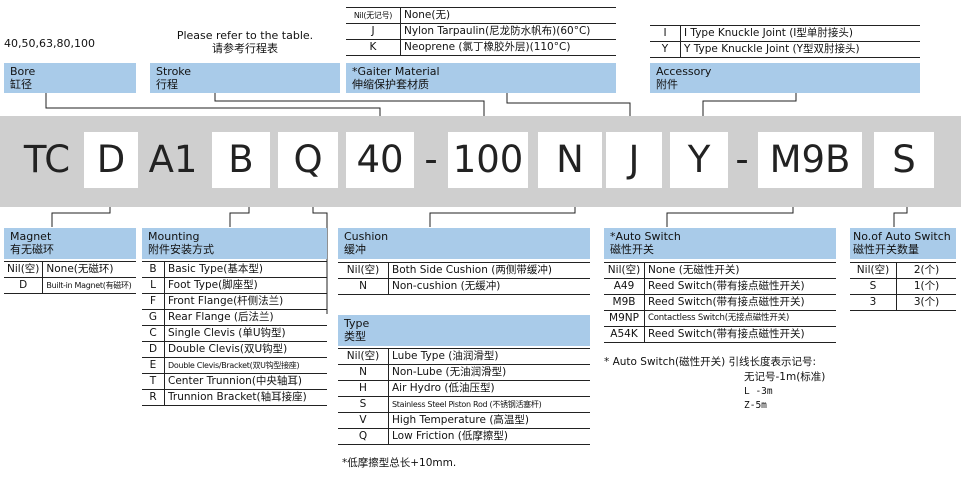  What do you see at coordinates (886, 249) in the screenshot?
I see `switch-qty-header-cn: 磁性开关数量` at bounding box center [886, 249].